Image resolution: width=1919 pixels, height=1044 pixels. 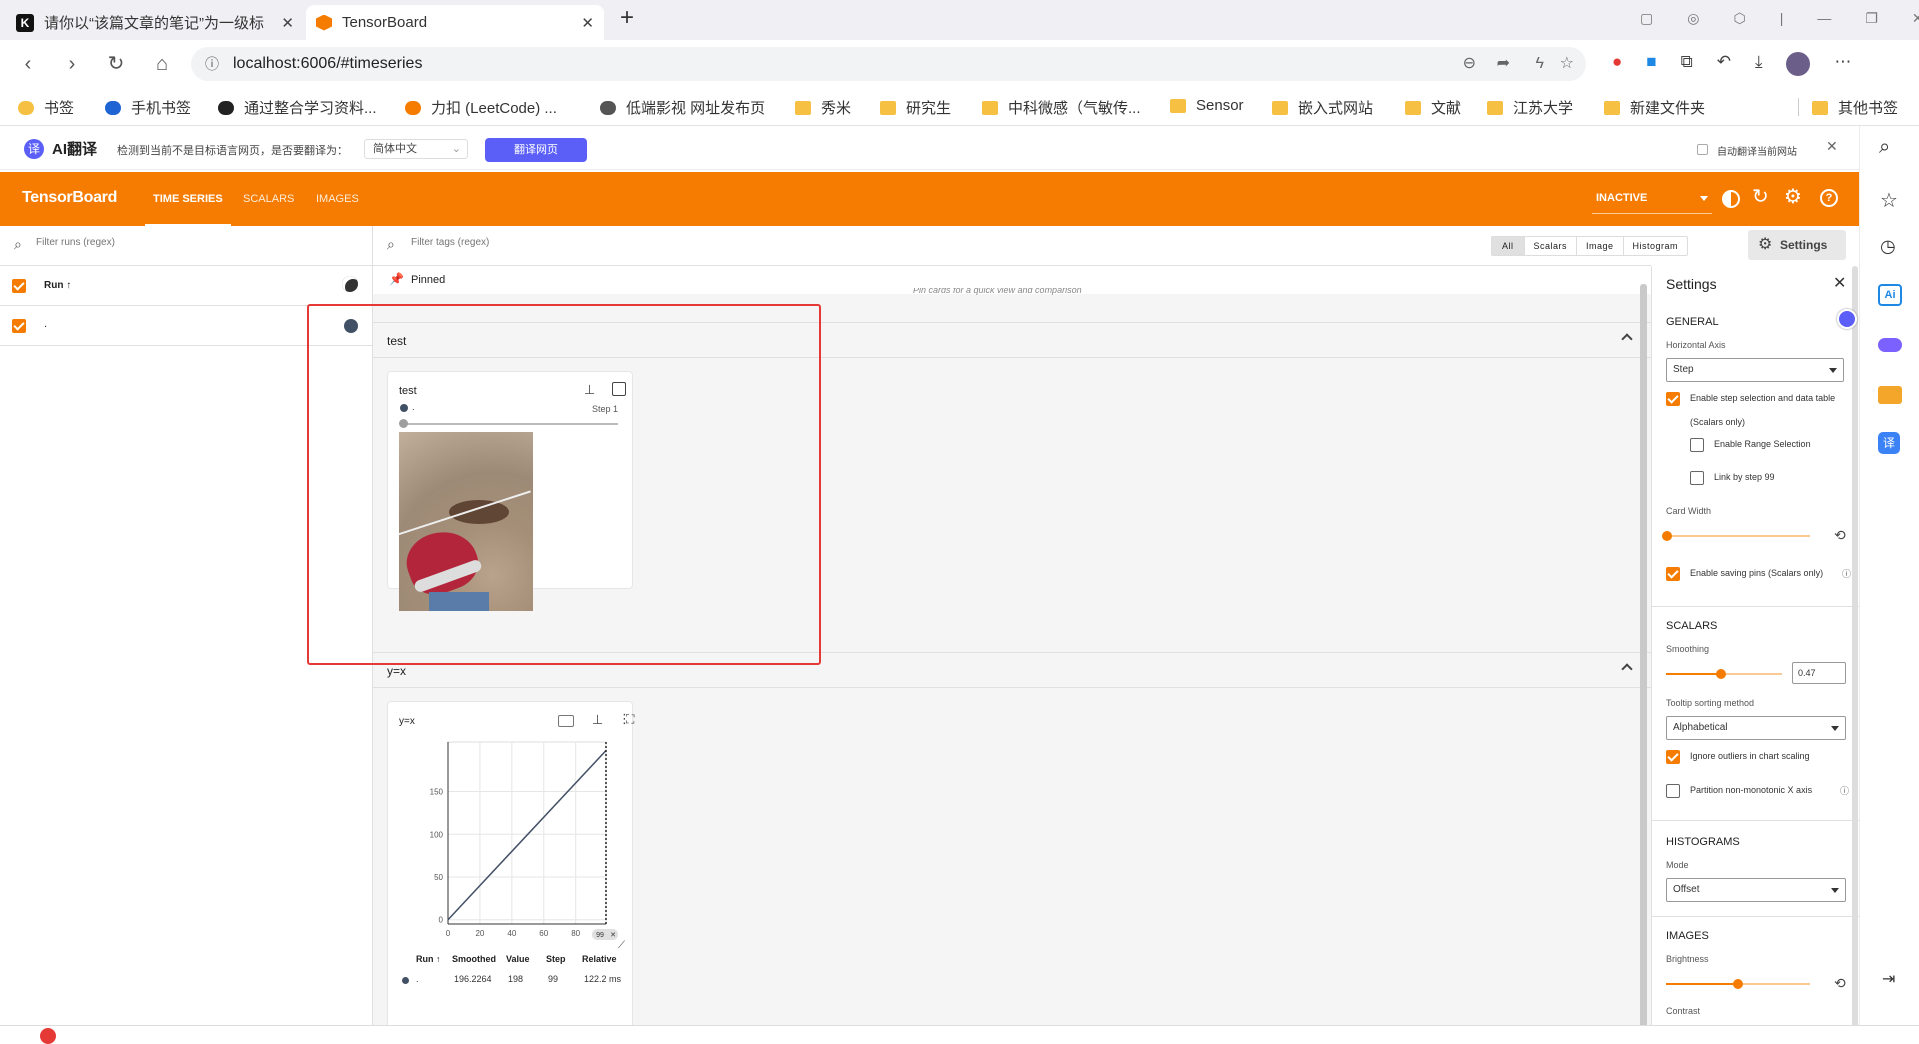 What do you see at coordinates (1654, 107) in the screenshot?
I see `bookmark-item: 新建文件夹` at bounding box center [1654, 107].